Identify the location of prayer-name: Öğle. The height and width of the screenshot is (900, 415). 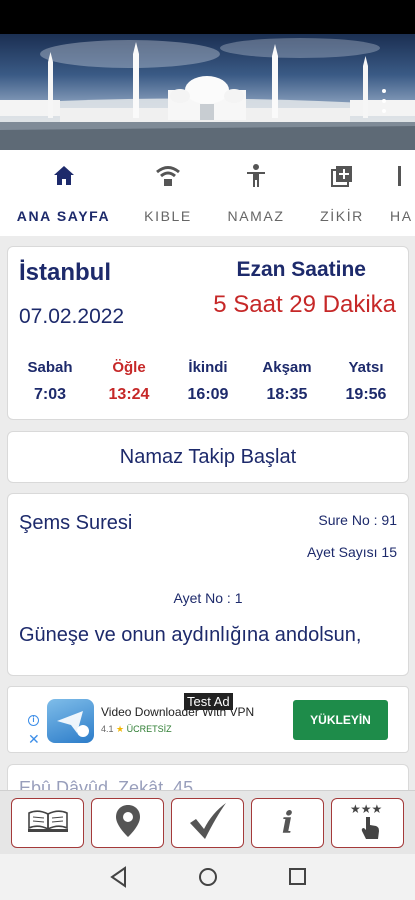
(129, 367).